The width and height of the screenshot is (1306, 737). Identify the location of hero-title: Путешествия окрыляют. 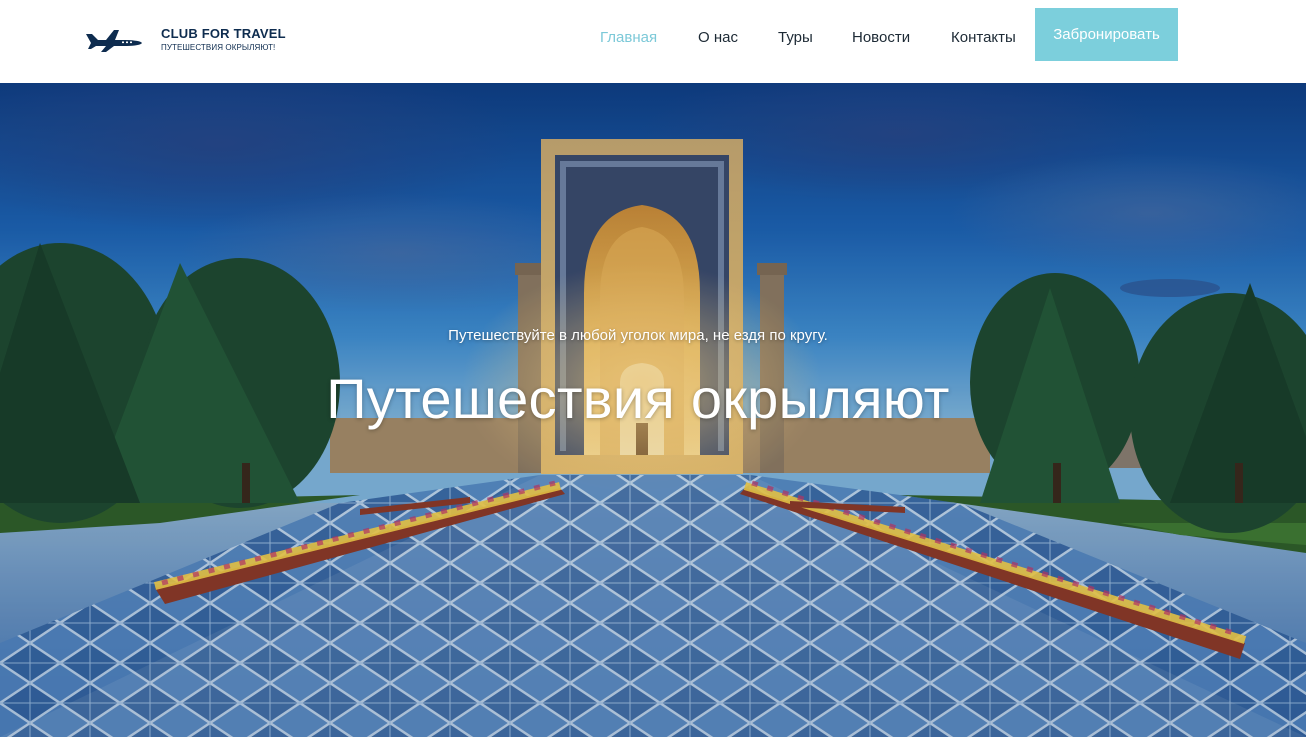
(638, 398).